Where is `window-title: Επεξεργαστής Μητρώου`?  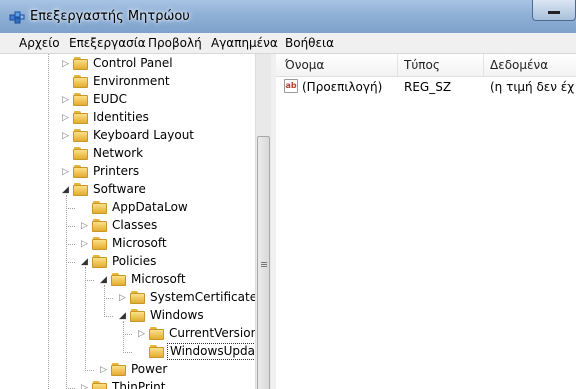
window-title: Επεξεργαστής Μητρώου is located at coordinates (110, 16).